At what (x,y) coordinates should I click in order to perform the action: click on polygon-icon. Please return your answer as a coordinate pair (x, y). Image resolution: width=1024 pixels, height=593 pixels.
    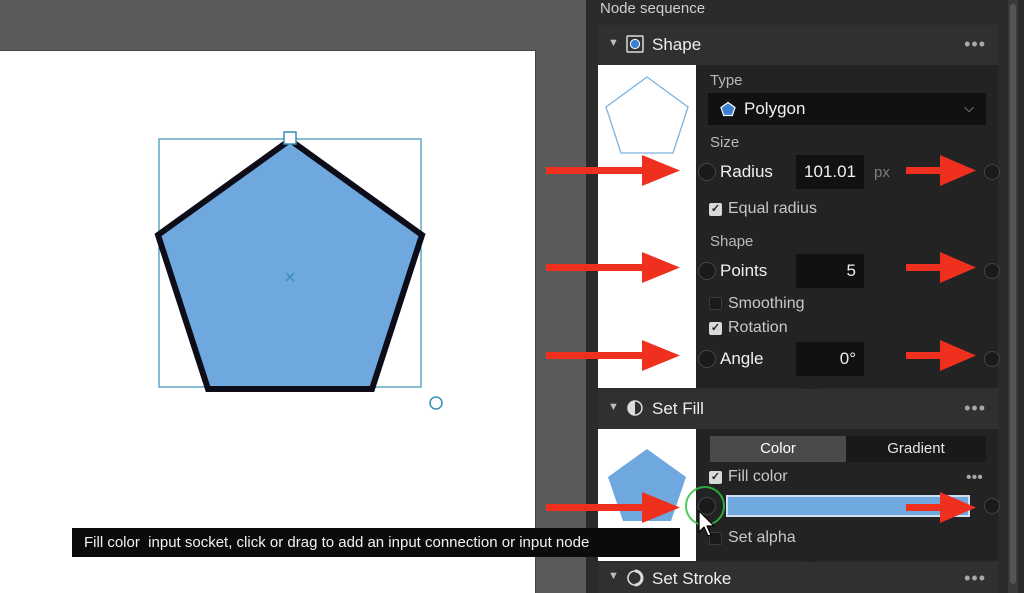
    Looking at the image, I should click on (728, 109).